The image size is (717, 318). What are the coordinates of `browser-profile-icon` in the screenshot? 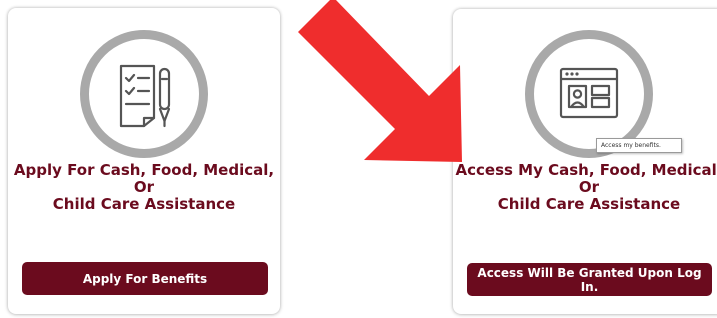 It's located at (589, 93).